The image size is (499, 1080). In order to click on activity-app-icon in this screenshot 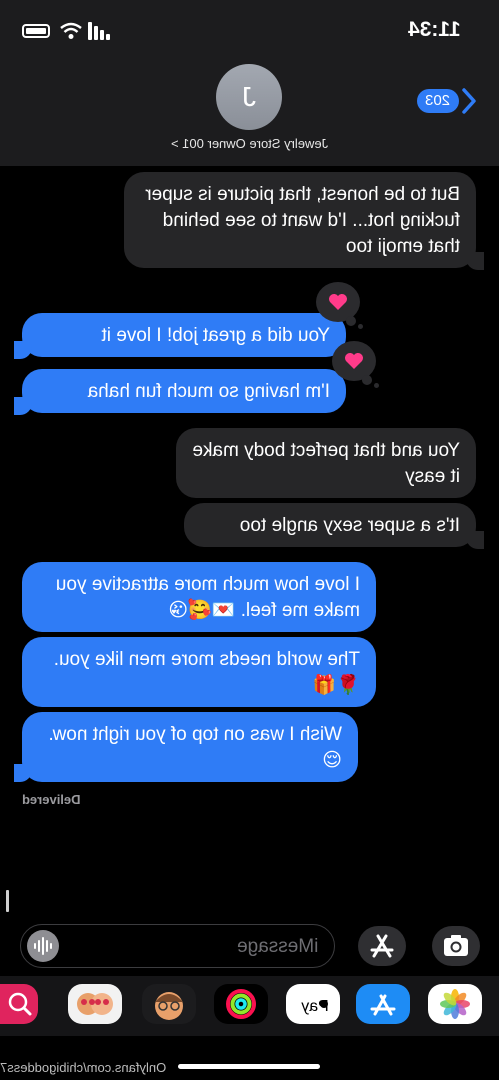, I will do `click(241, 1004)`.